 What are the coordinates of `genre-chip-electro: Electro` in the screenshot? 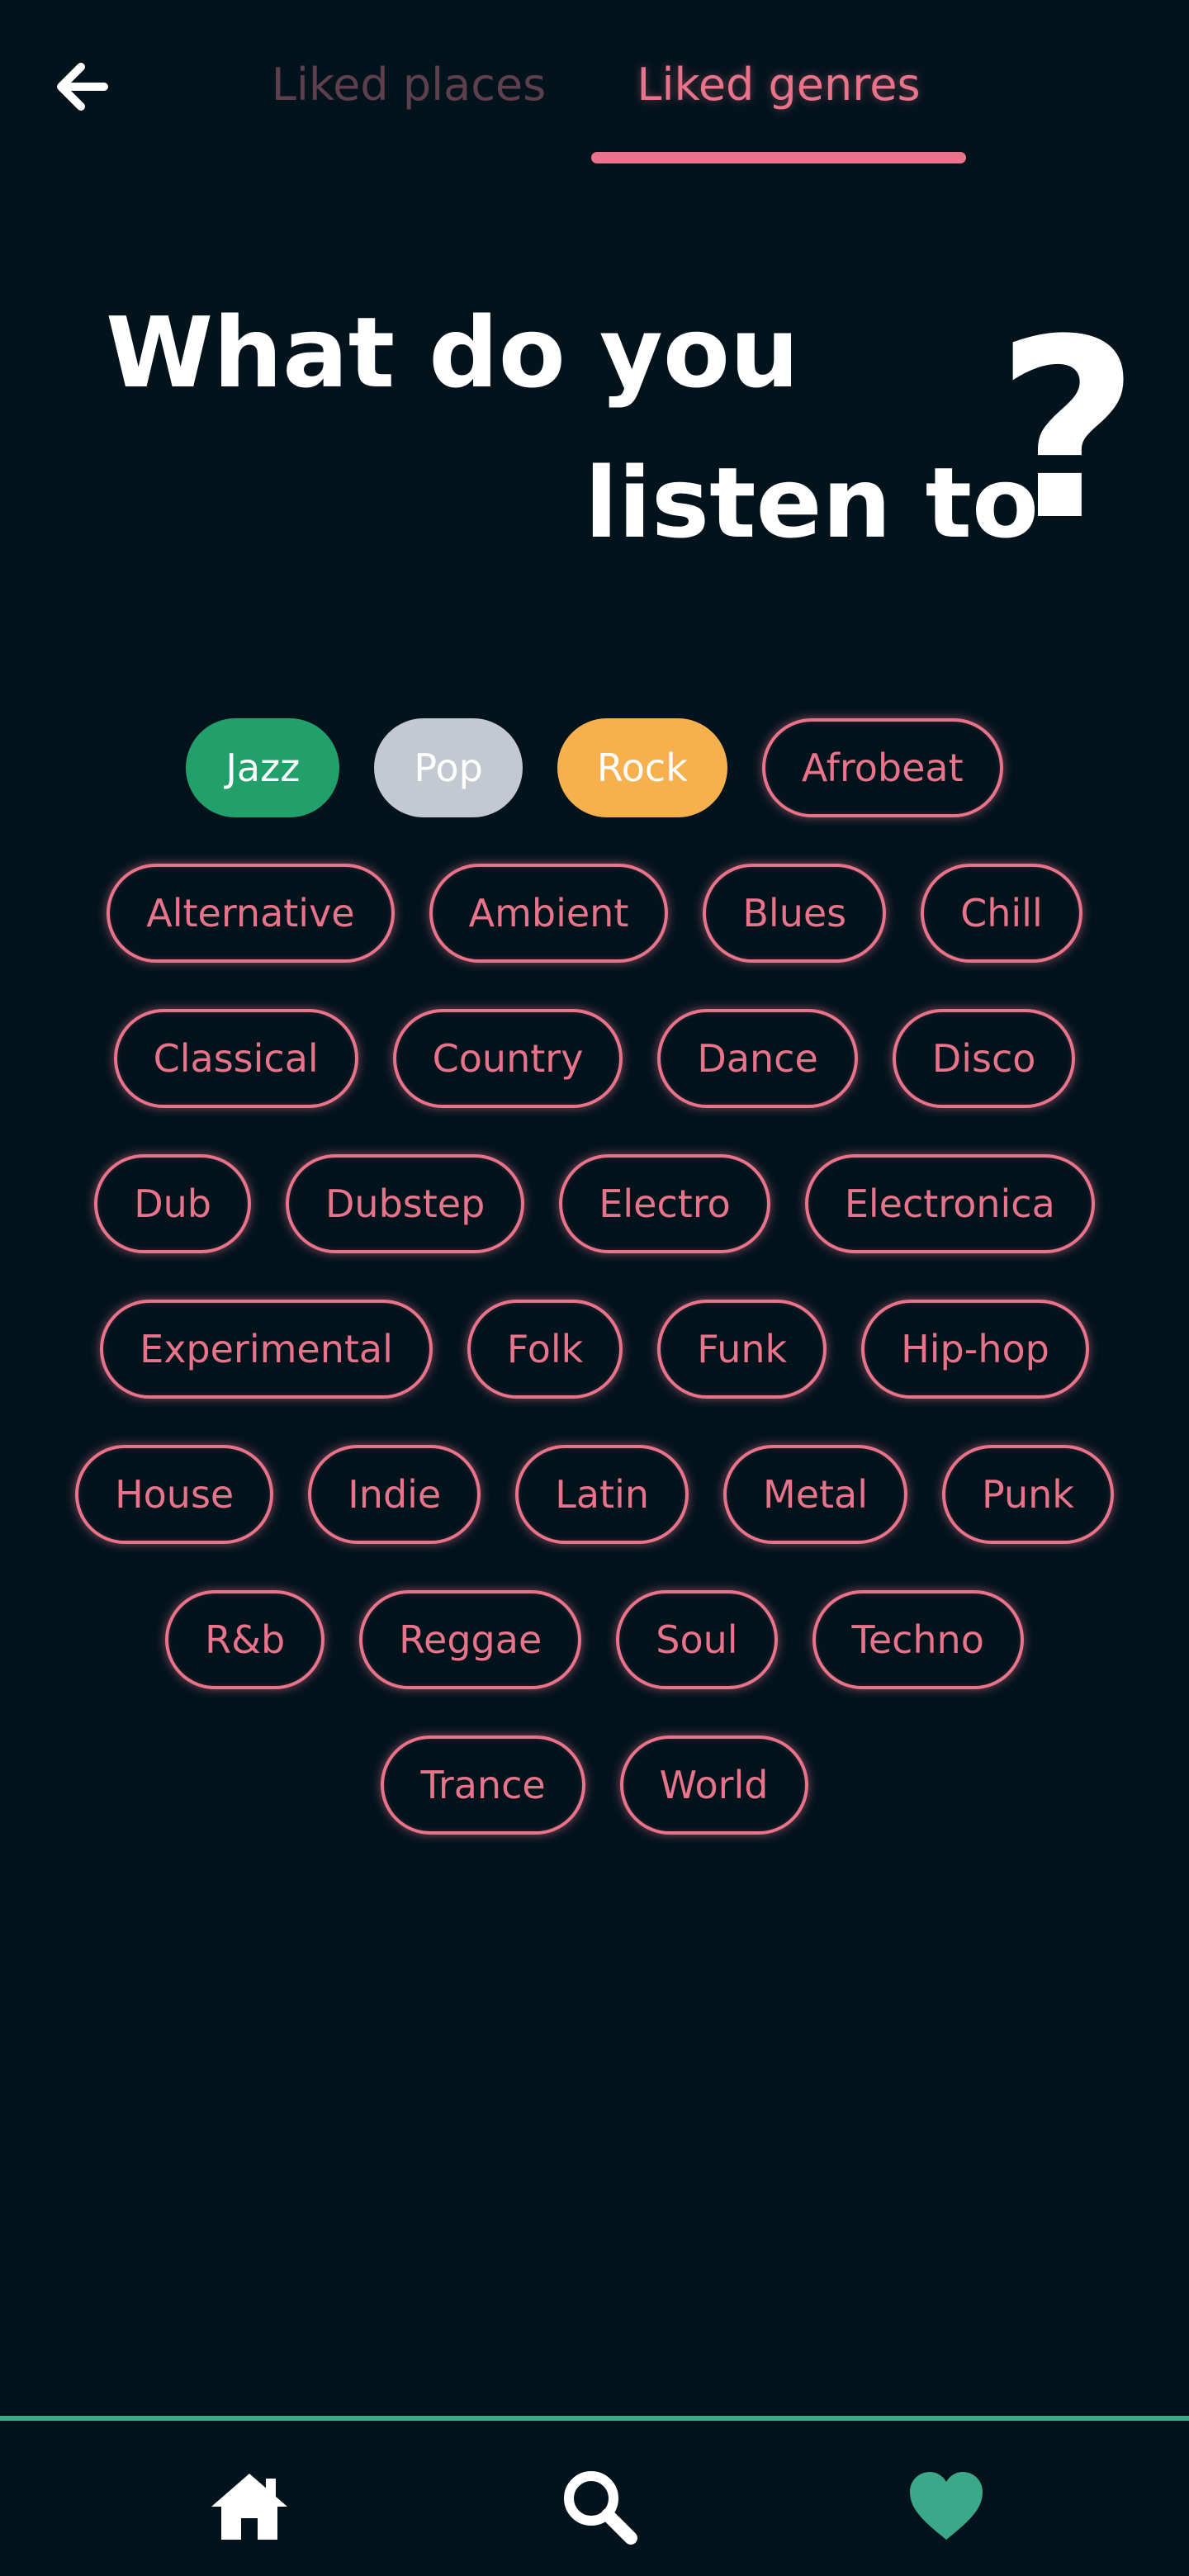 It's located at (664, 1203).